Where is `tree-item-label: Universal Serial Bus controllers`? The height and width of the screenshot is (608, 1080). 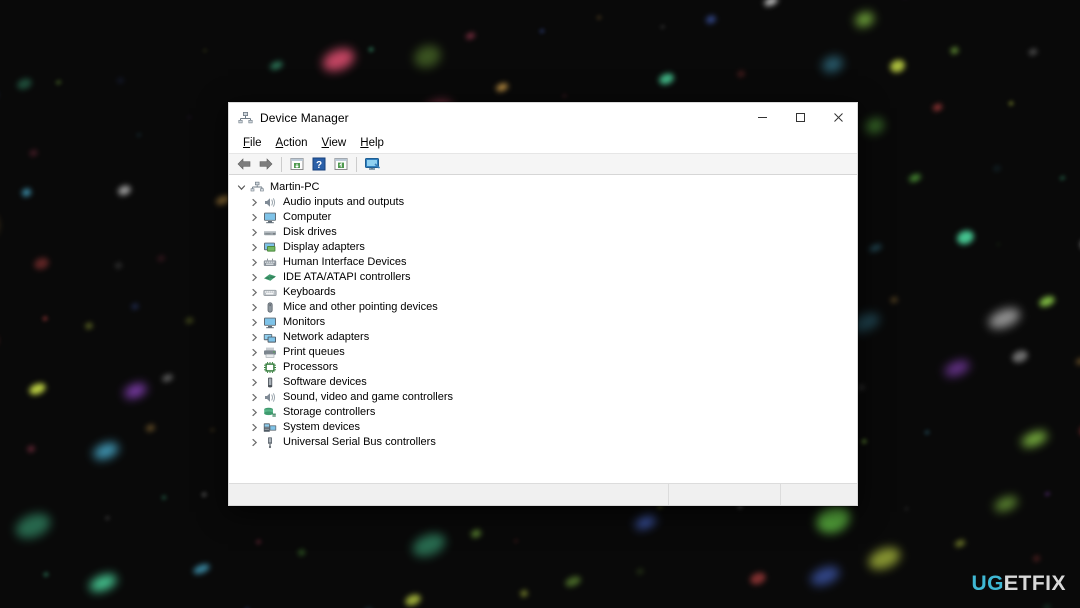
tree-item-label: Universal Serial Bus controllers is located at coordinates (359, 442).